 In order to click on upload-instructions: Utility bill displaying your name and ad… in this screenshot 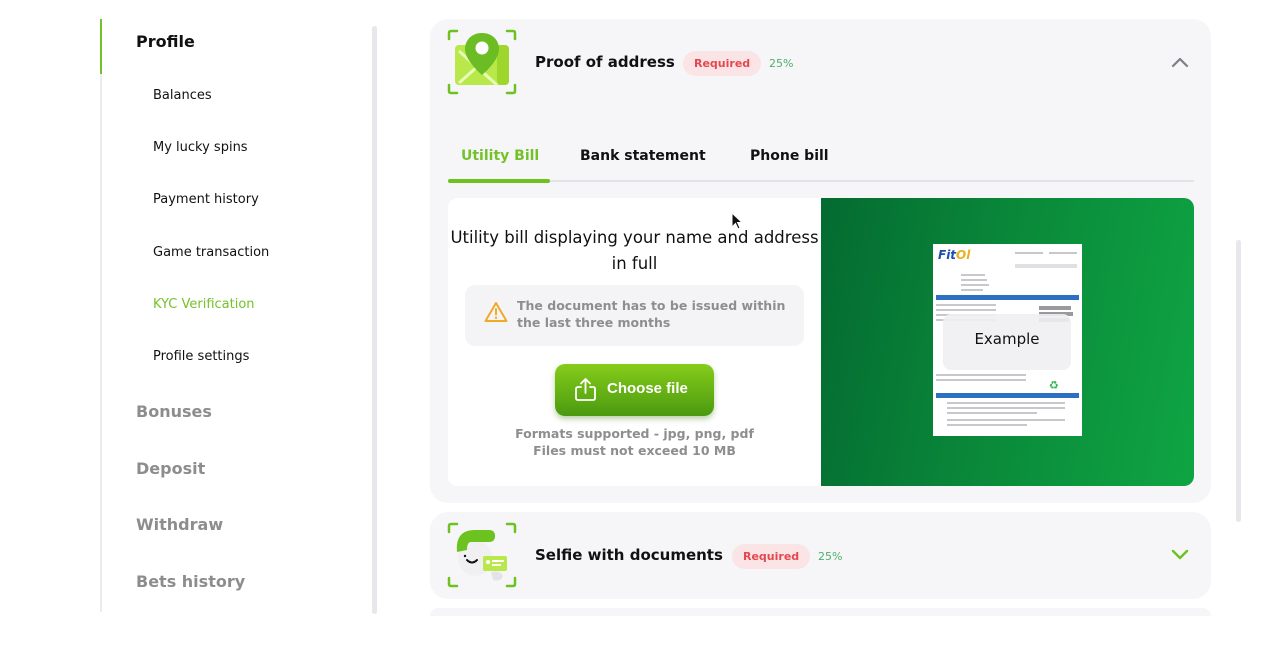, I will do `click(634, 342)`.